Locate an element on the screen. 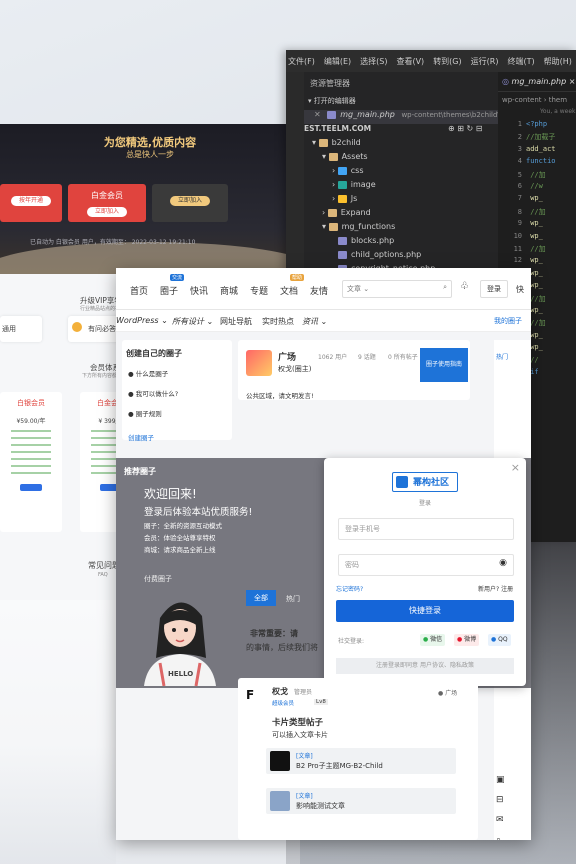 The image size is (576, 864). code-line: 10 wp_ is located at coordinates (537, 238).